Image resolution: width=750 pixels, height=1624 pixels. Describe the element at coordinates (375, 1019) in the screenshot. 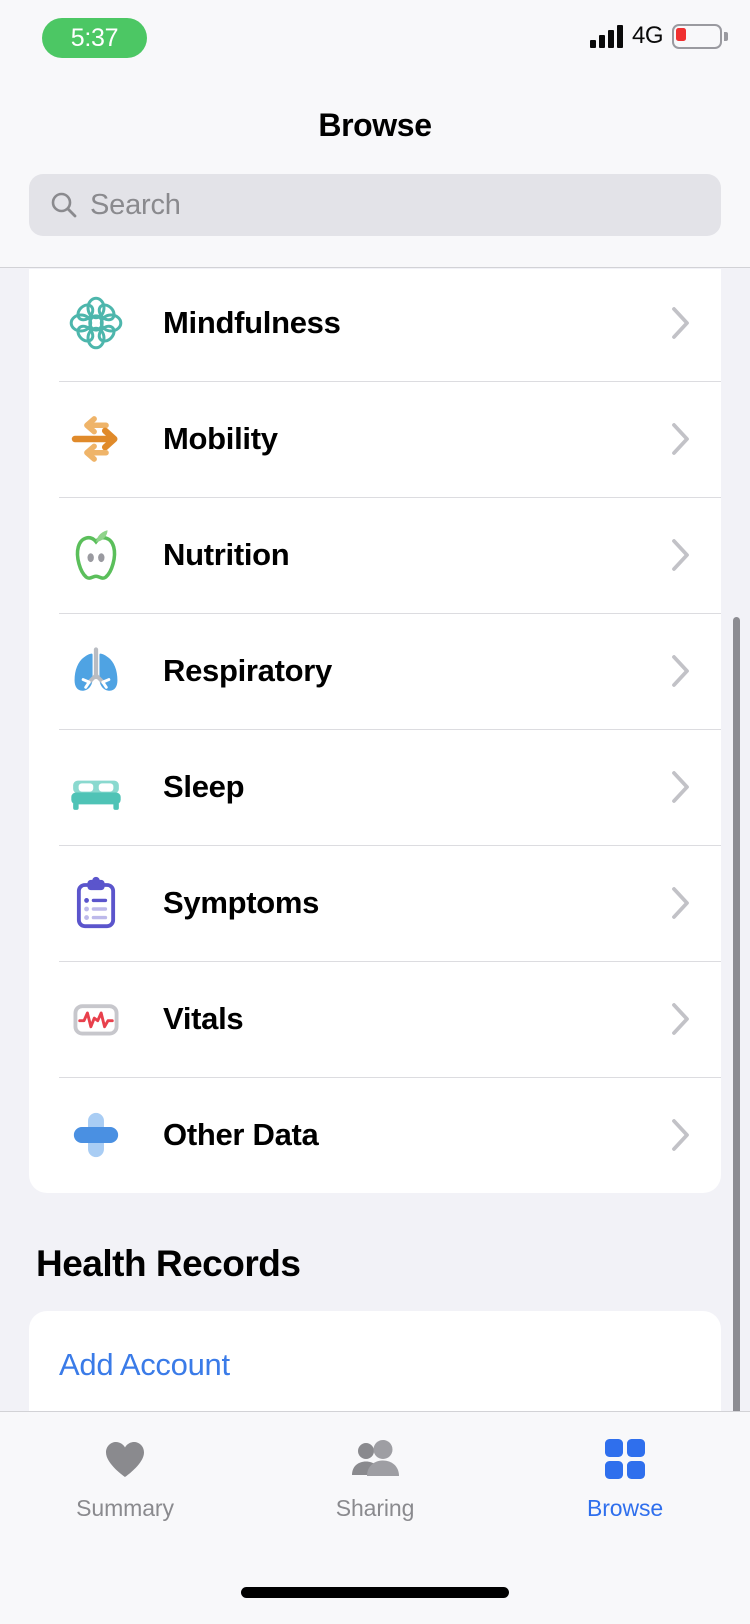

I see `list-item: Vitals` at that location.